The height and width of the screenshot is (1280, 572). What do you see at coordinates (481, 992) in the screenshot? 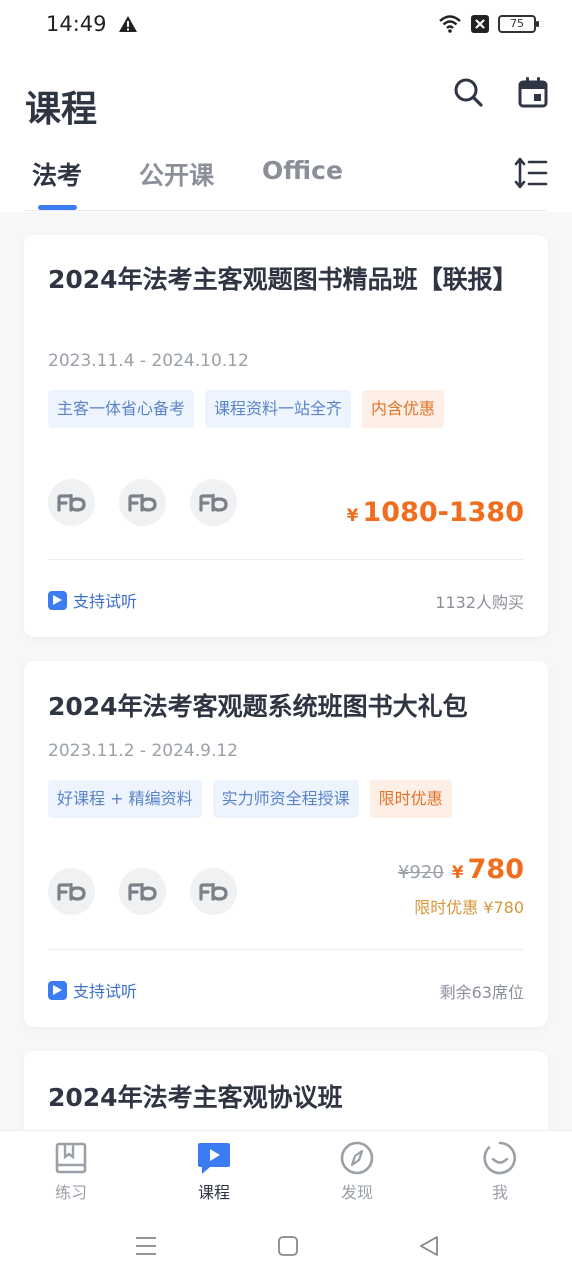
I see `seats-remaining: 剩余63席位` at bounding box center [481, 992].